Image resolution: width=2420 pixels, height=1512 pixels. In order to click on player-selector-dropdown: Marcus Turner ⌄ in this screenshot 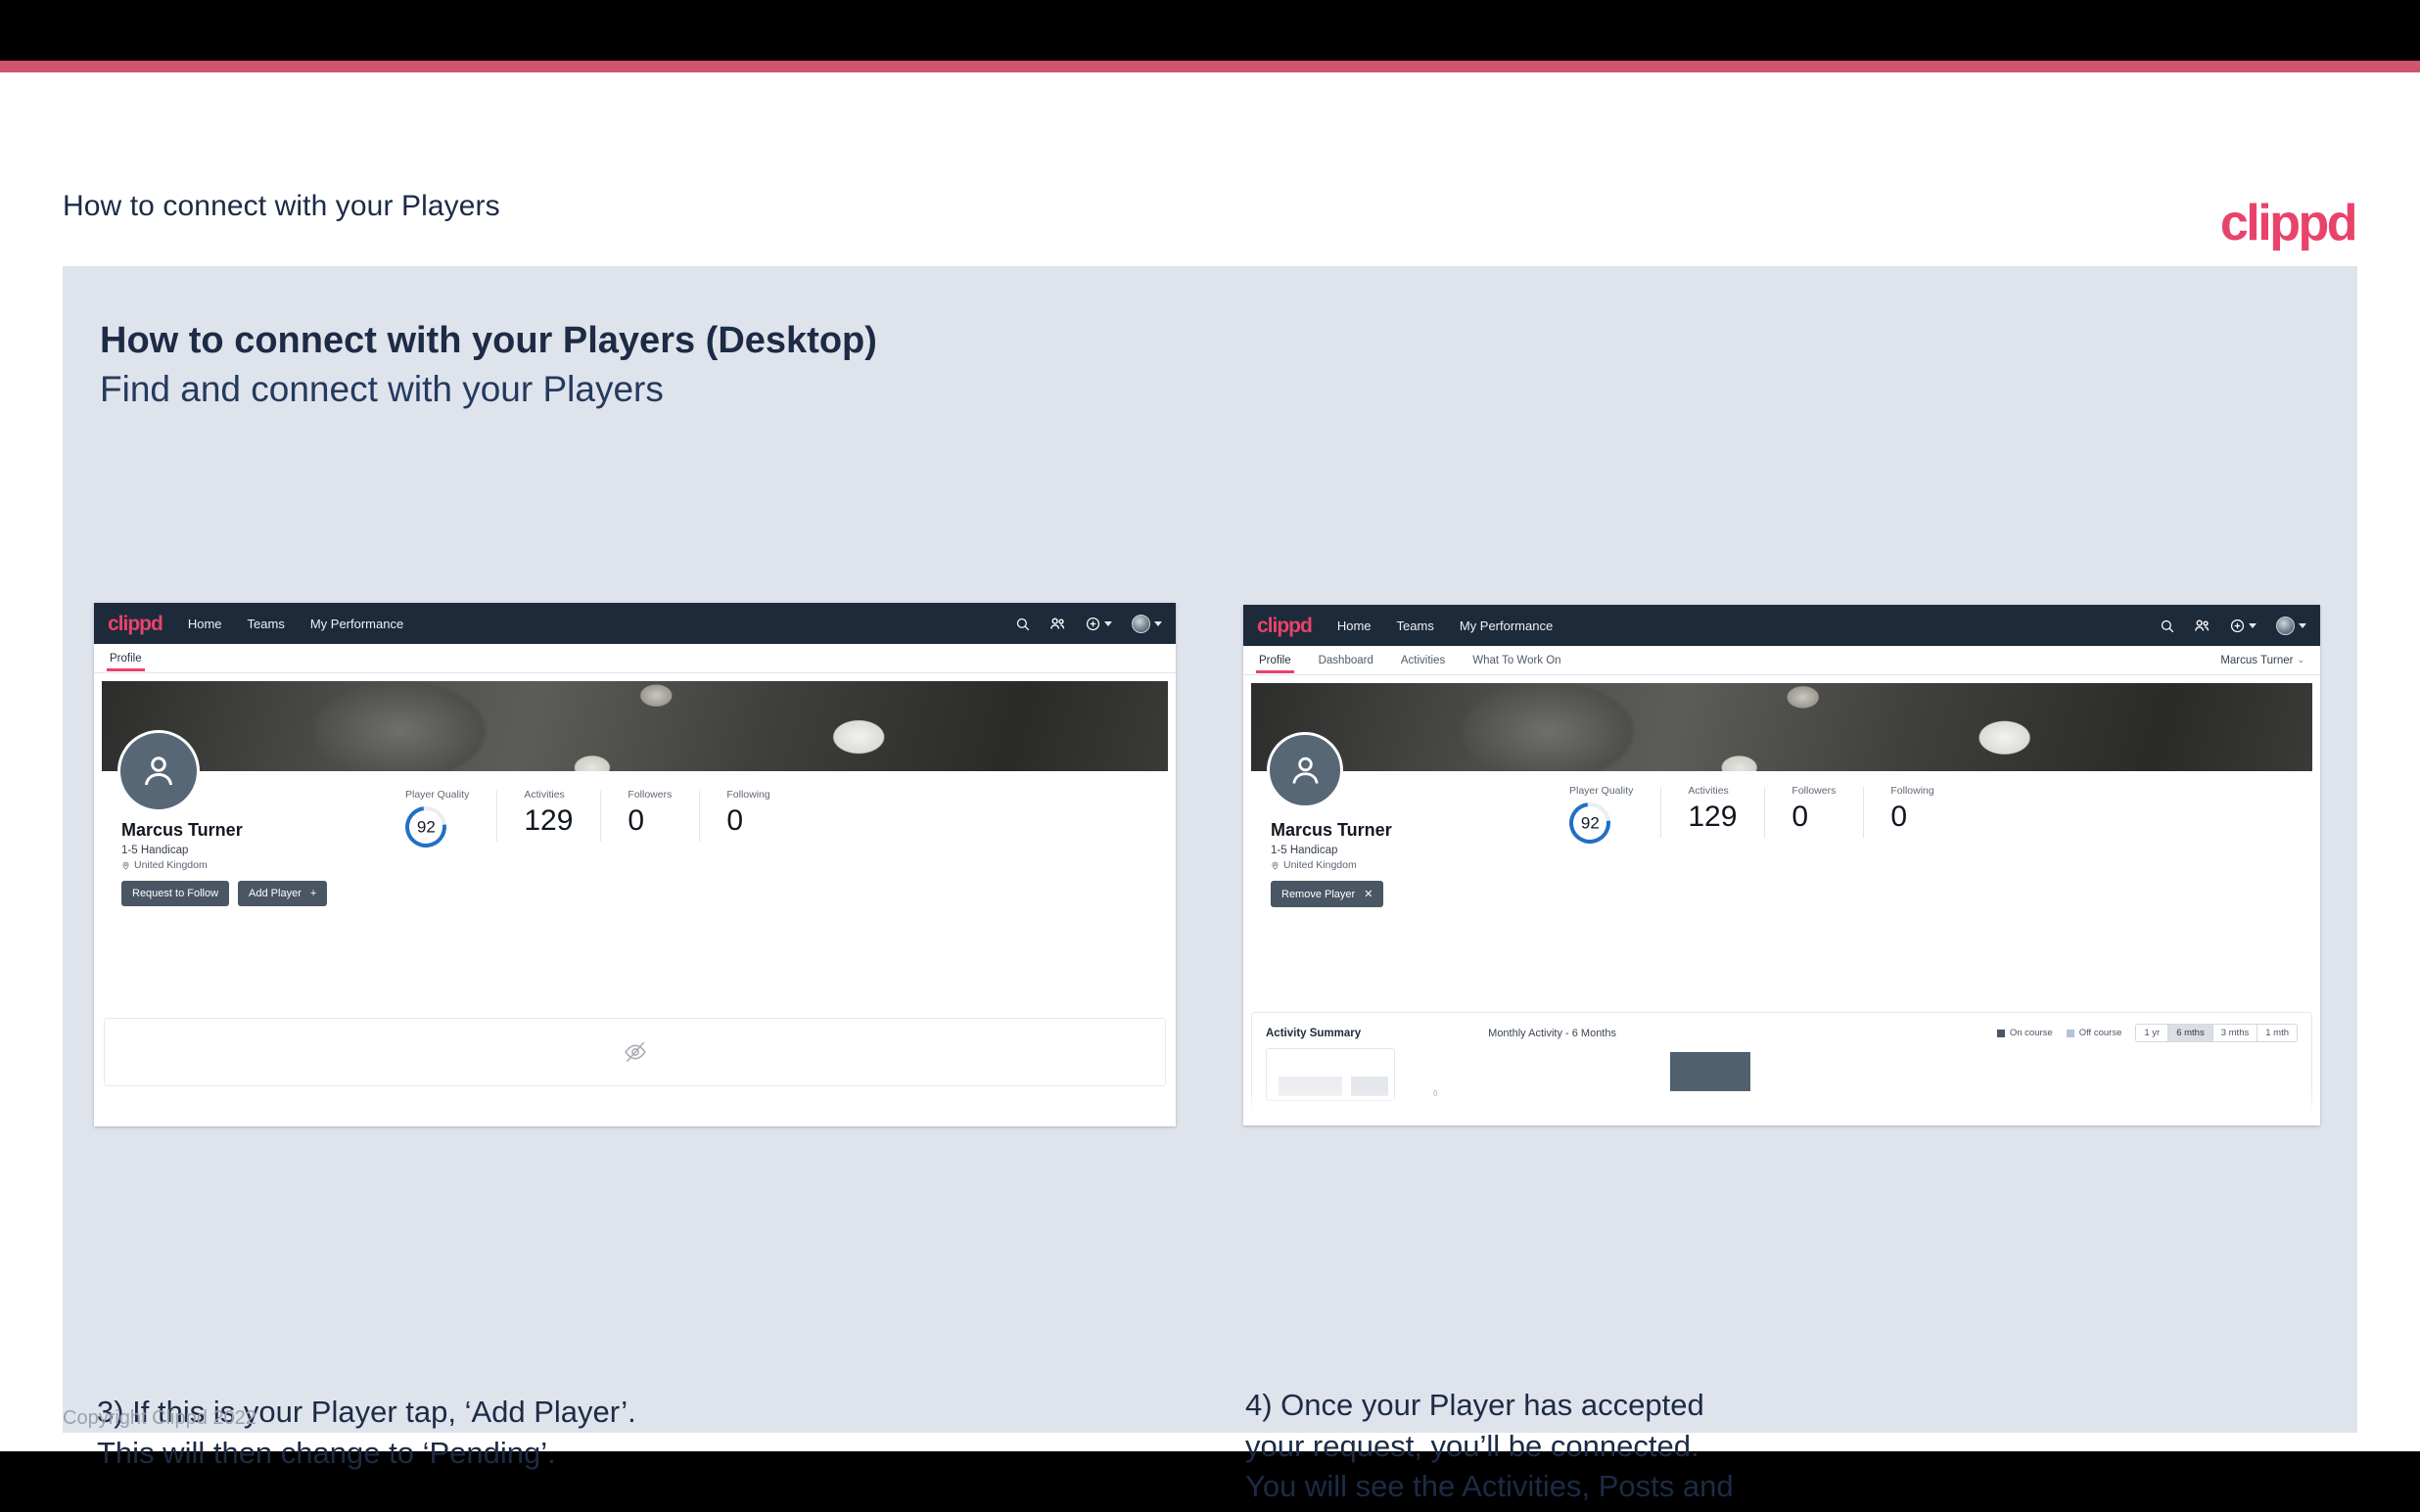, I will do `click(2262, 660)`.